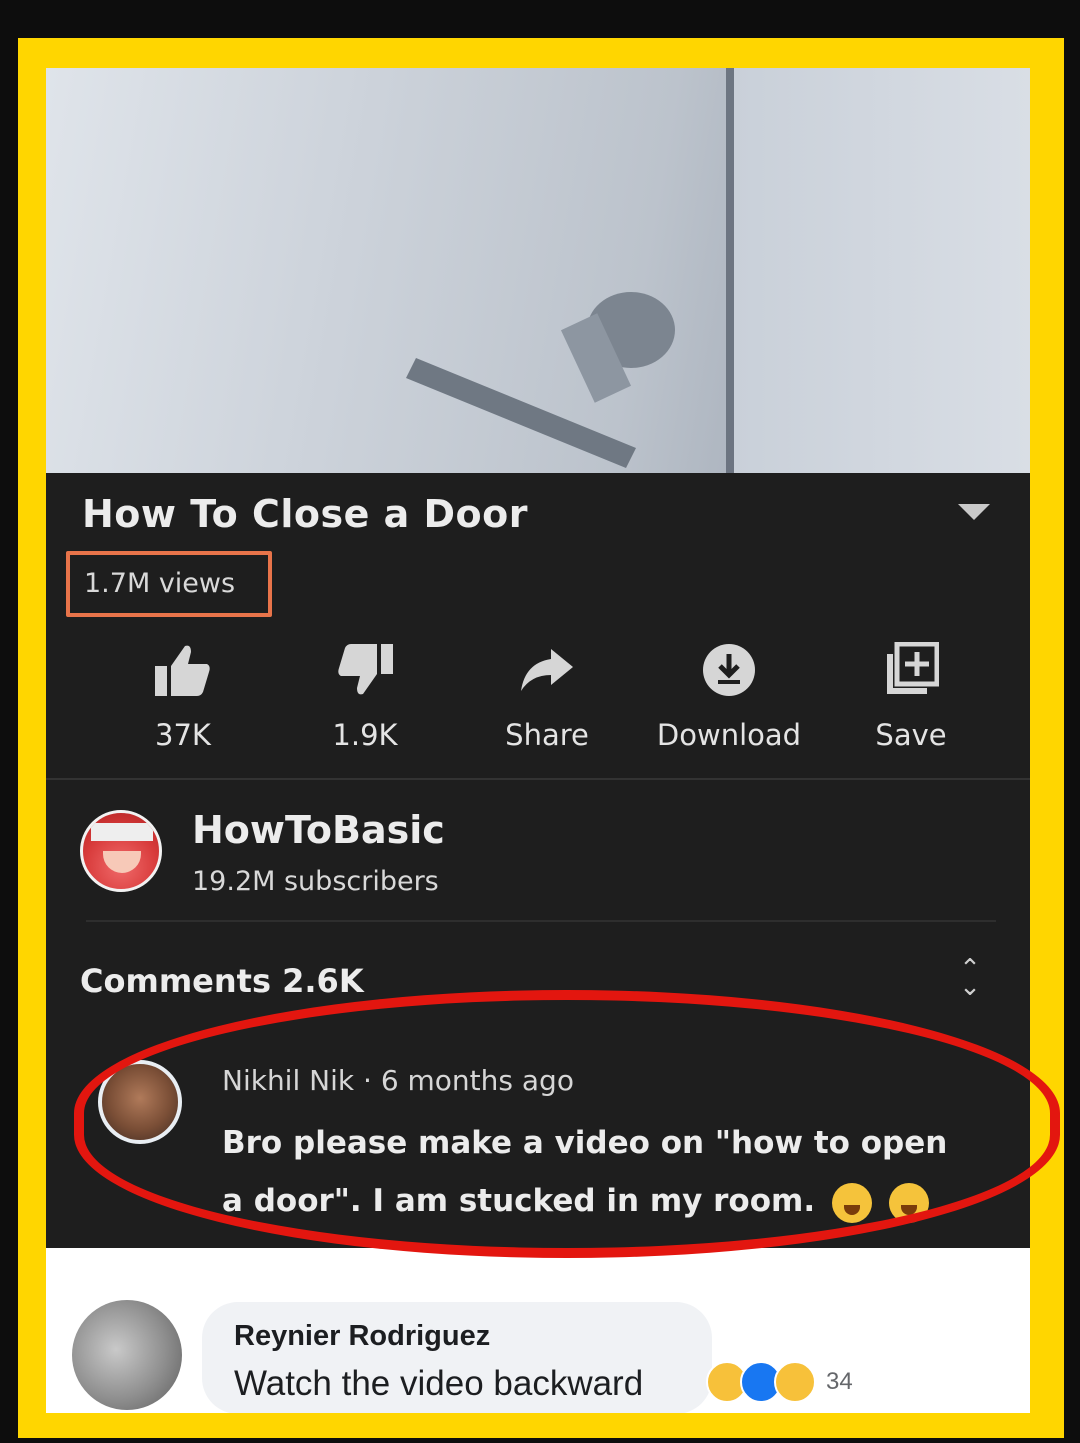  I want to click on video-title: How To Close a Door, so click(305, 514).